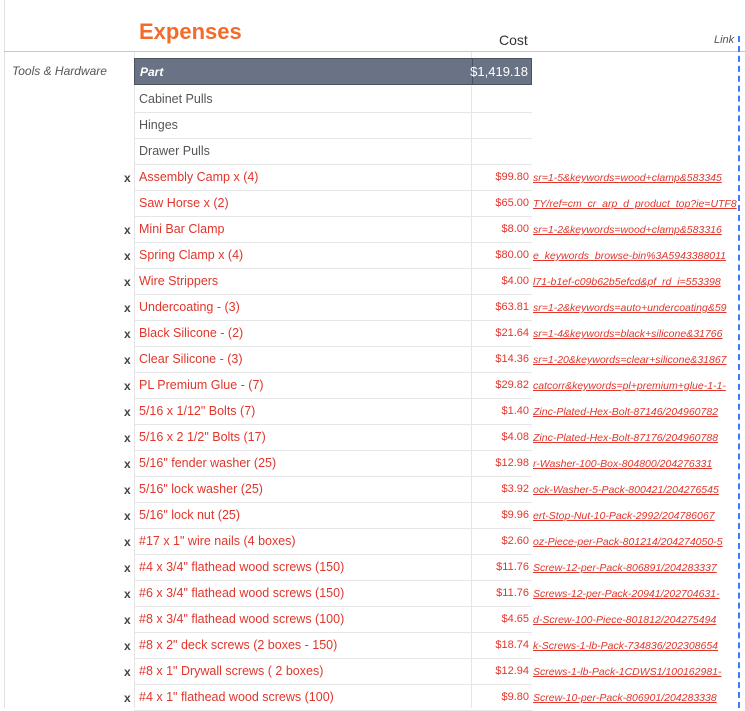 The image size is (745, 711). What do you see at coordinates (178, 281) in the screenshot?
I see `part-name: Wire Strippers` at bounding box center [178, 281].